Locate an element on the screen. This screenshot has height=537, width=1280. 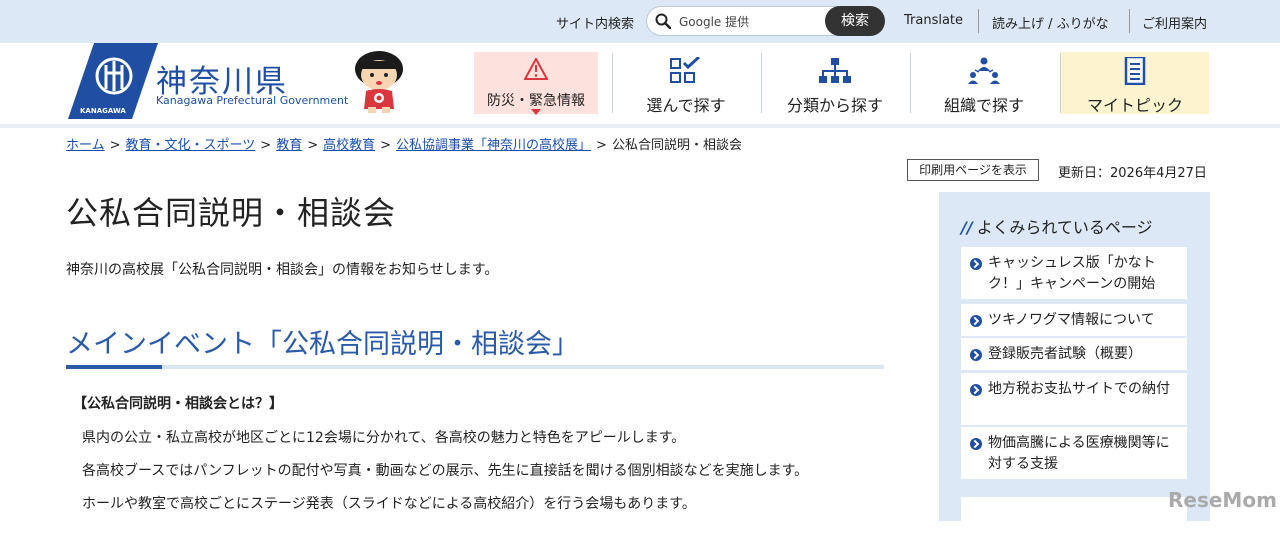
panel-next-item is located at coordinates (1074, 517).